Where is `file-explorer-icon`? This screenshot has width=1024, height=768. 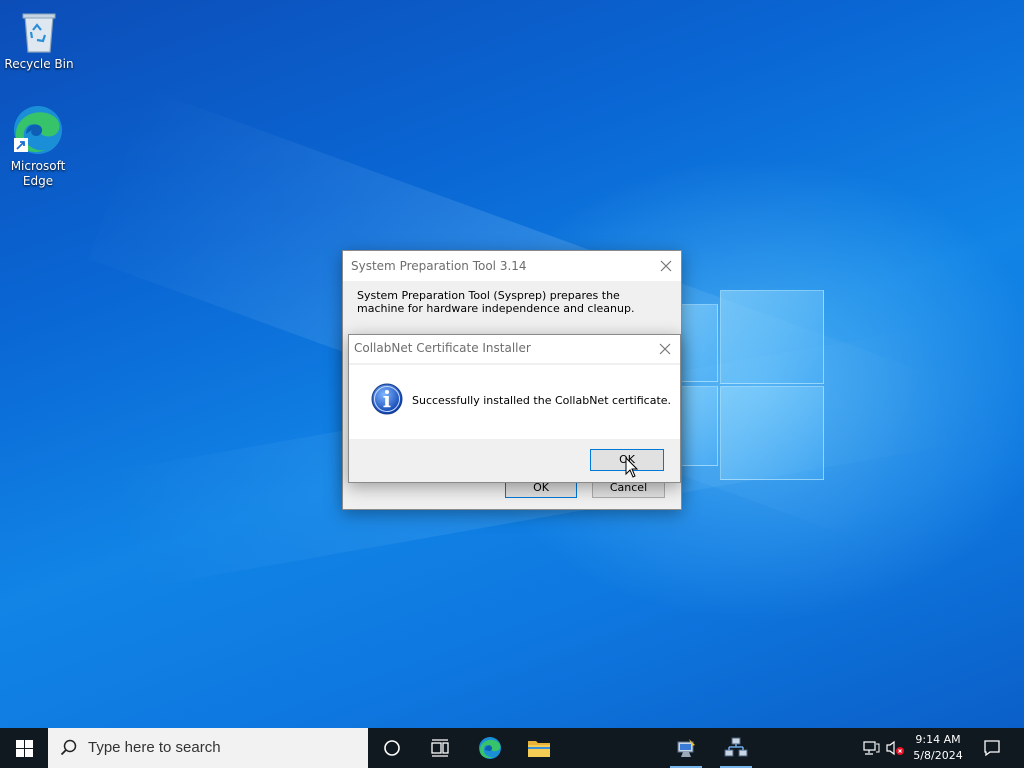 file-explorer-icon is located at coordinates (539, 749).